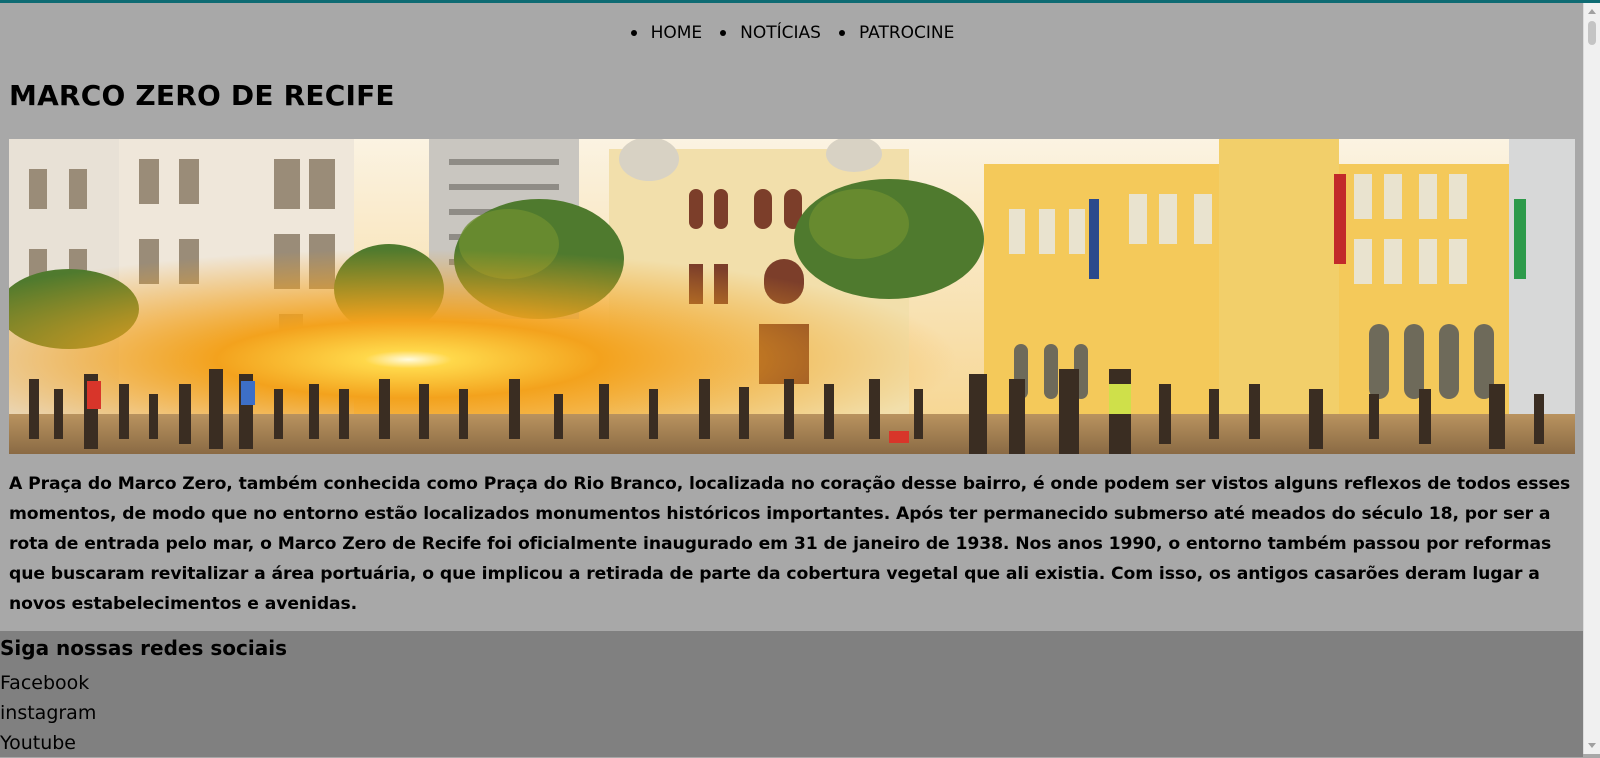 The image size is (1600, 758). What do you see at coordinates (1592, 745) in the screenshot?
I see `scroll-down-icon` at bounding box center [1592, 745].